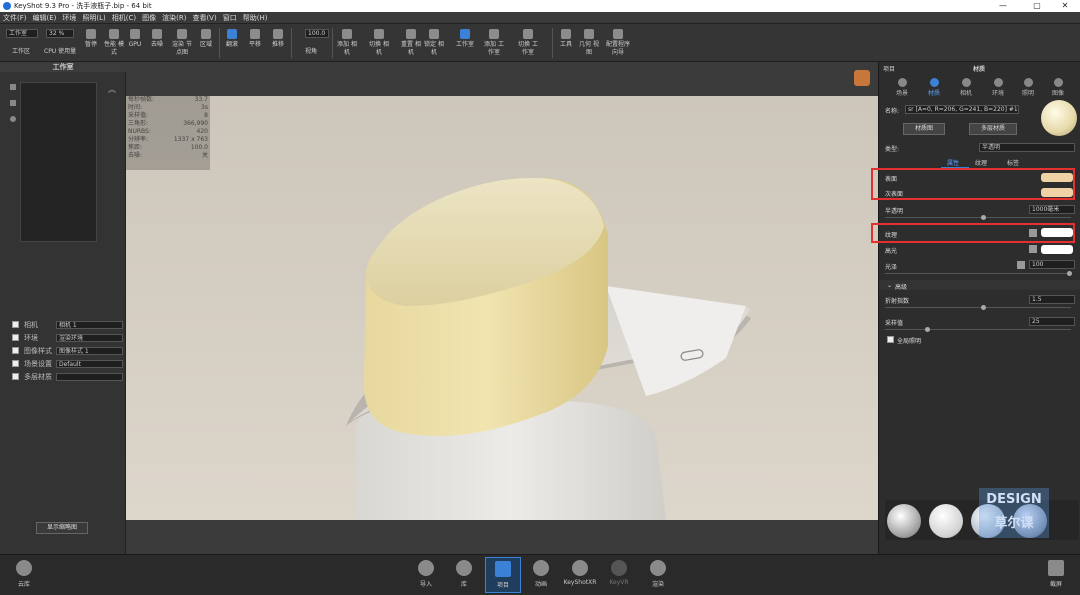 The image size is (1080, 595). What do you see at coordinates (426, 575) in the screenshot?
I see `import-button: 导入` at bounding box center [426, 575].